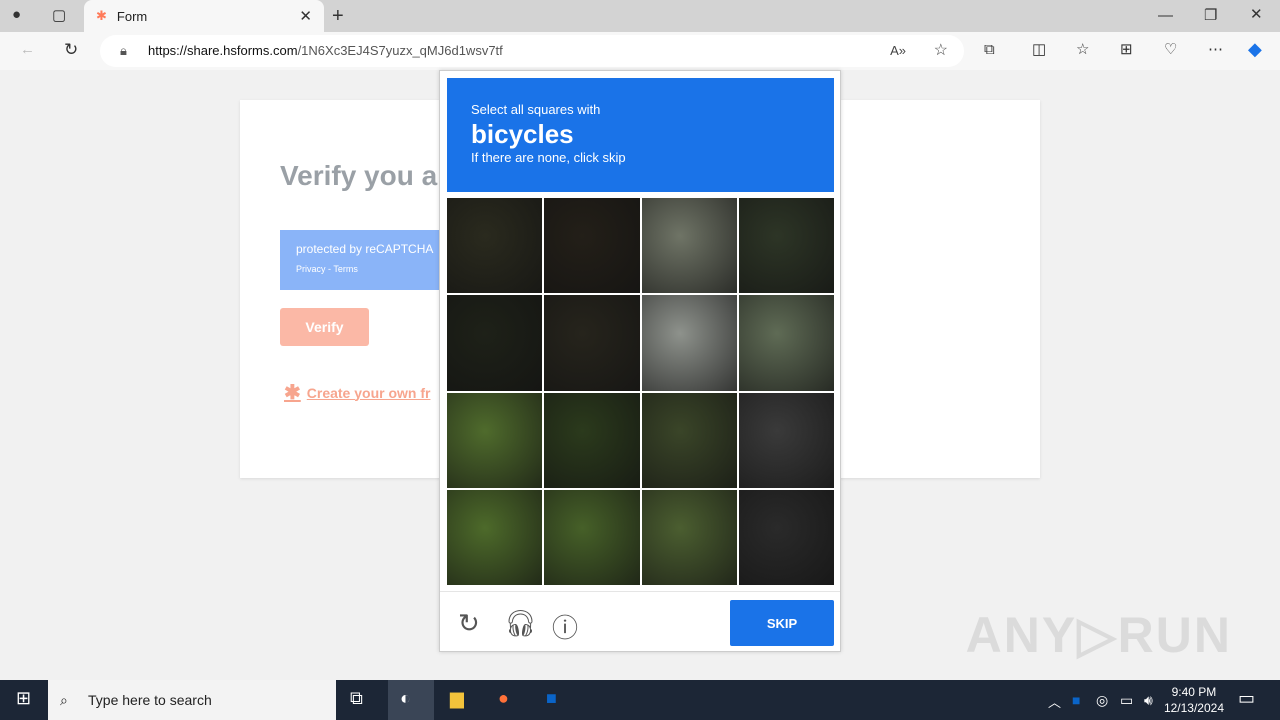  Describe the element at coordinates (338, 16) in the screenshot. I see `new-tab-icon: +` at that location.